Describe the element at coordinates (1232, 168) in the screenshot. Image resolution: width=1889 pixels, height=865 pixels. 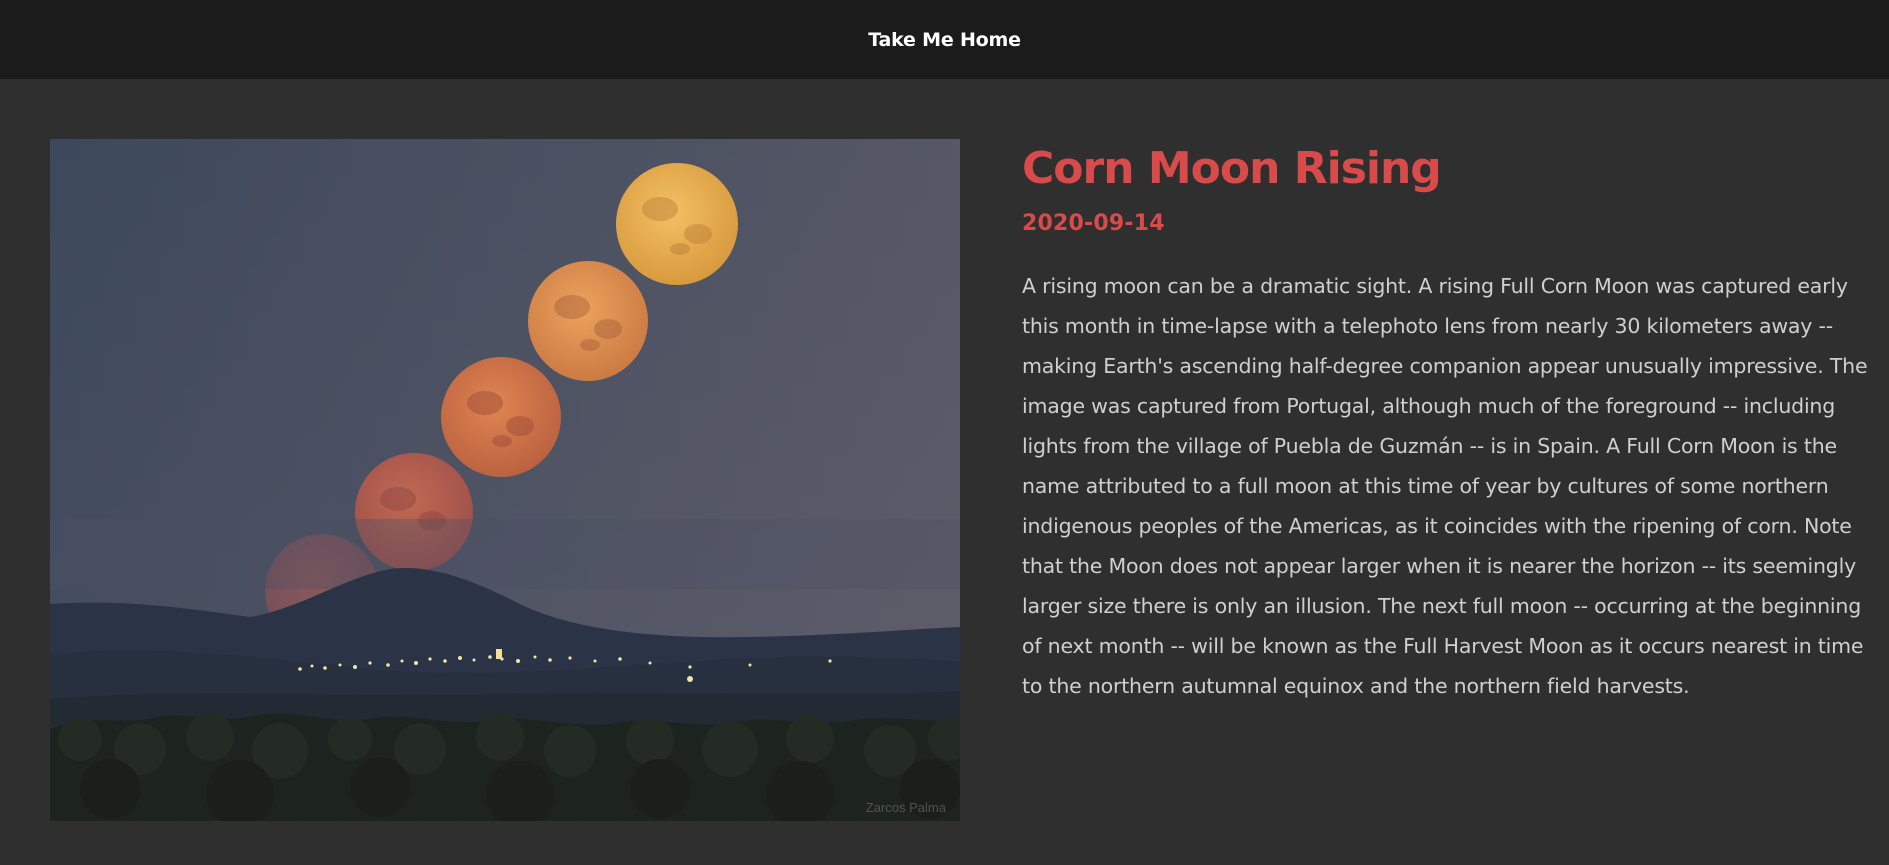
I see `apod-title: Corn Moon Rising` at that location.